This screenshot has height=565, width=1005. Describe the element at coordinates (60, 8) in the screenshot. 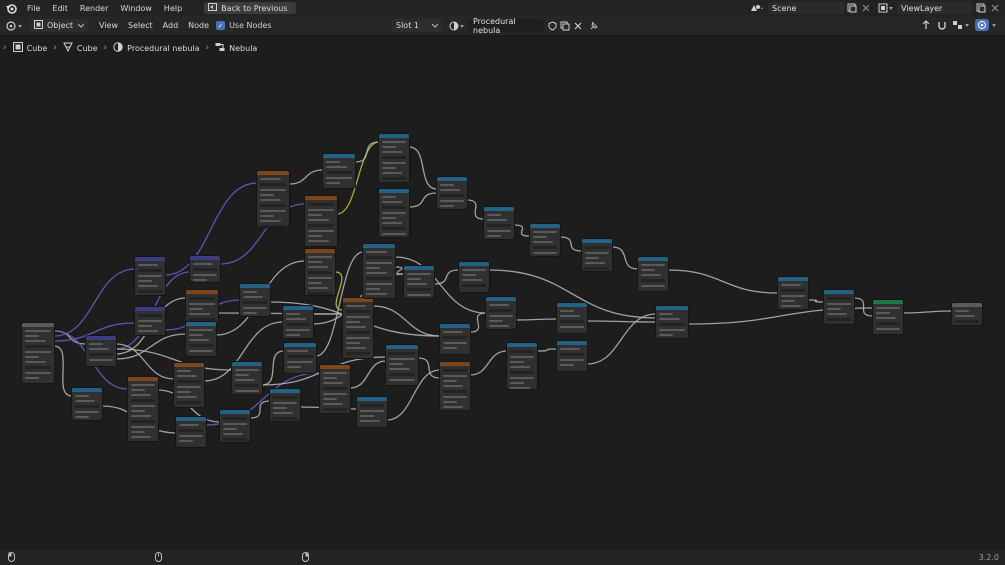

I see `menu-edit: Edit` at that location.